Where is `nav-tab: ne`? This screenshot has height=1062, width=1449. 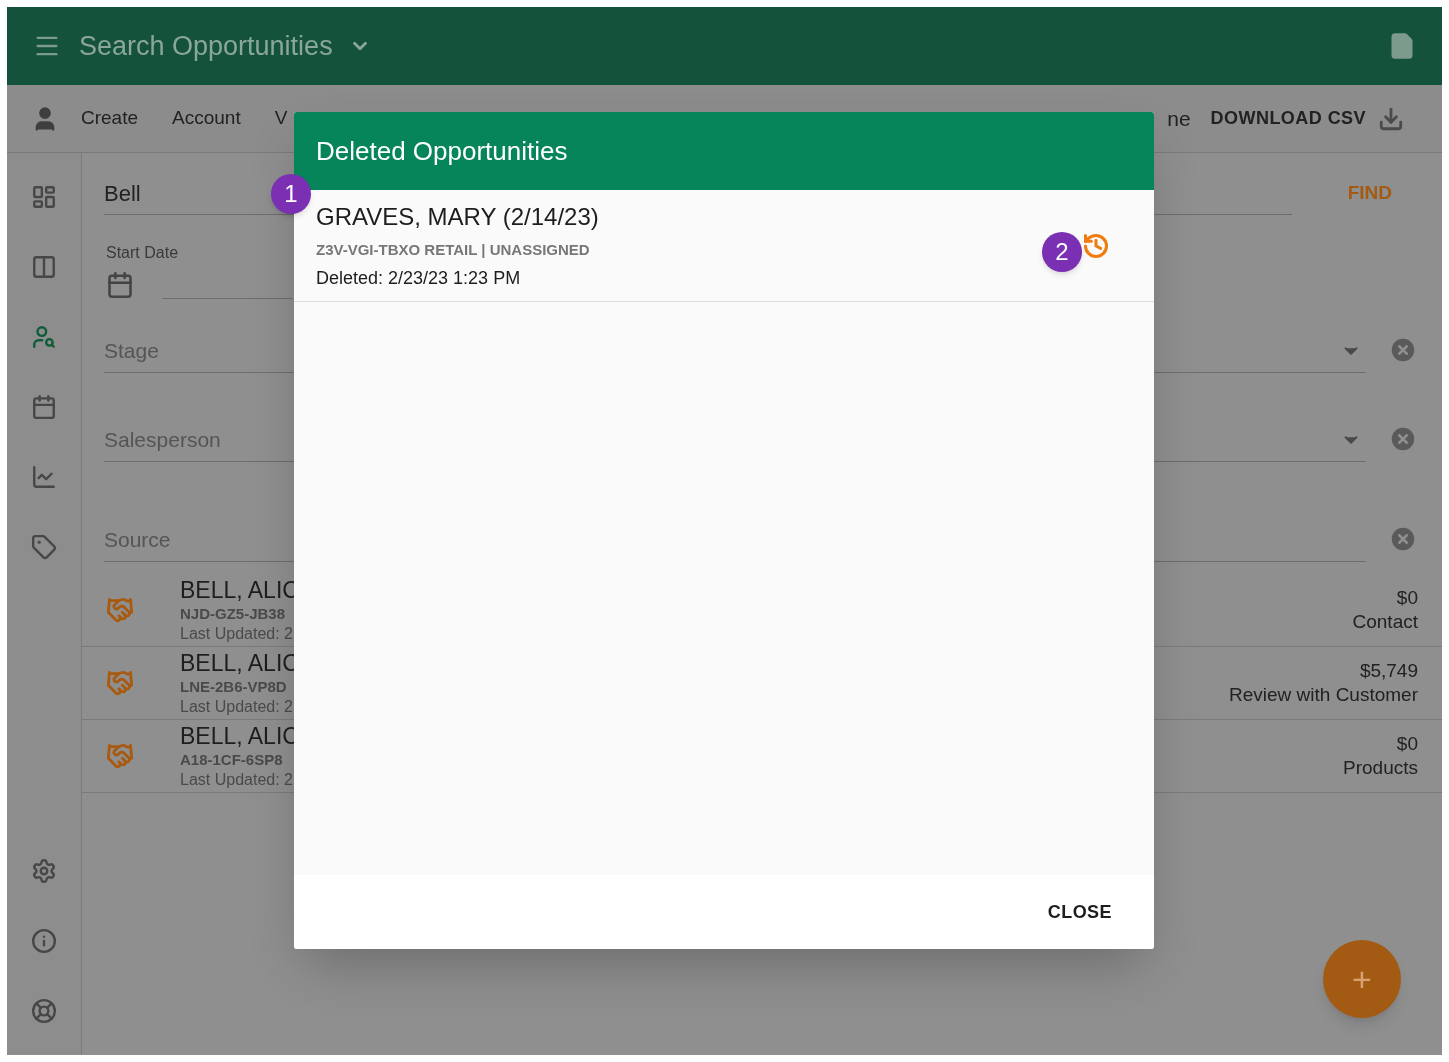 nav-tab: ne is located at coordinates (1179, 118).